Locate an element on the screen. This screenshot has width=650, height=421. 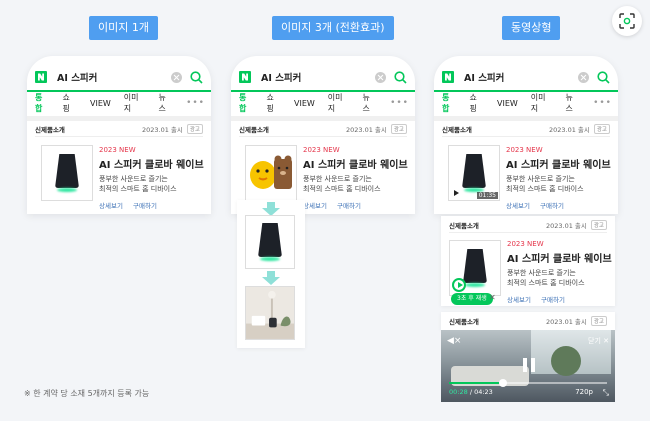
video-scene-plant is located at coordinates (566, 361).